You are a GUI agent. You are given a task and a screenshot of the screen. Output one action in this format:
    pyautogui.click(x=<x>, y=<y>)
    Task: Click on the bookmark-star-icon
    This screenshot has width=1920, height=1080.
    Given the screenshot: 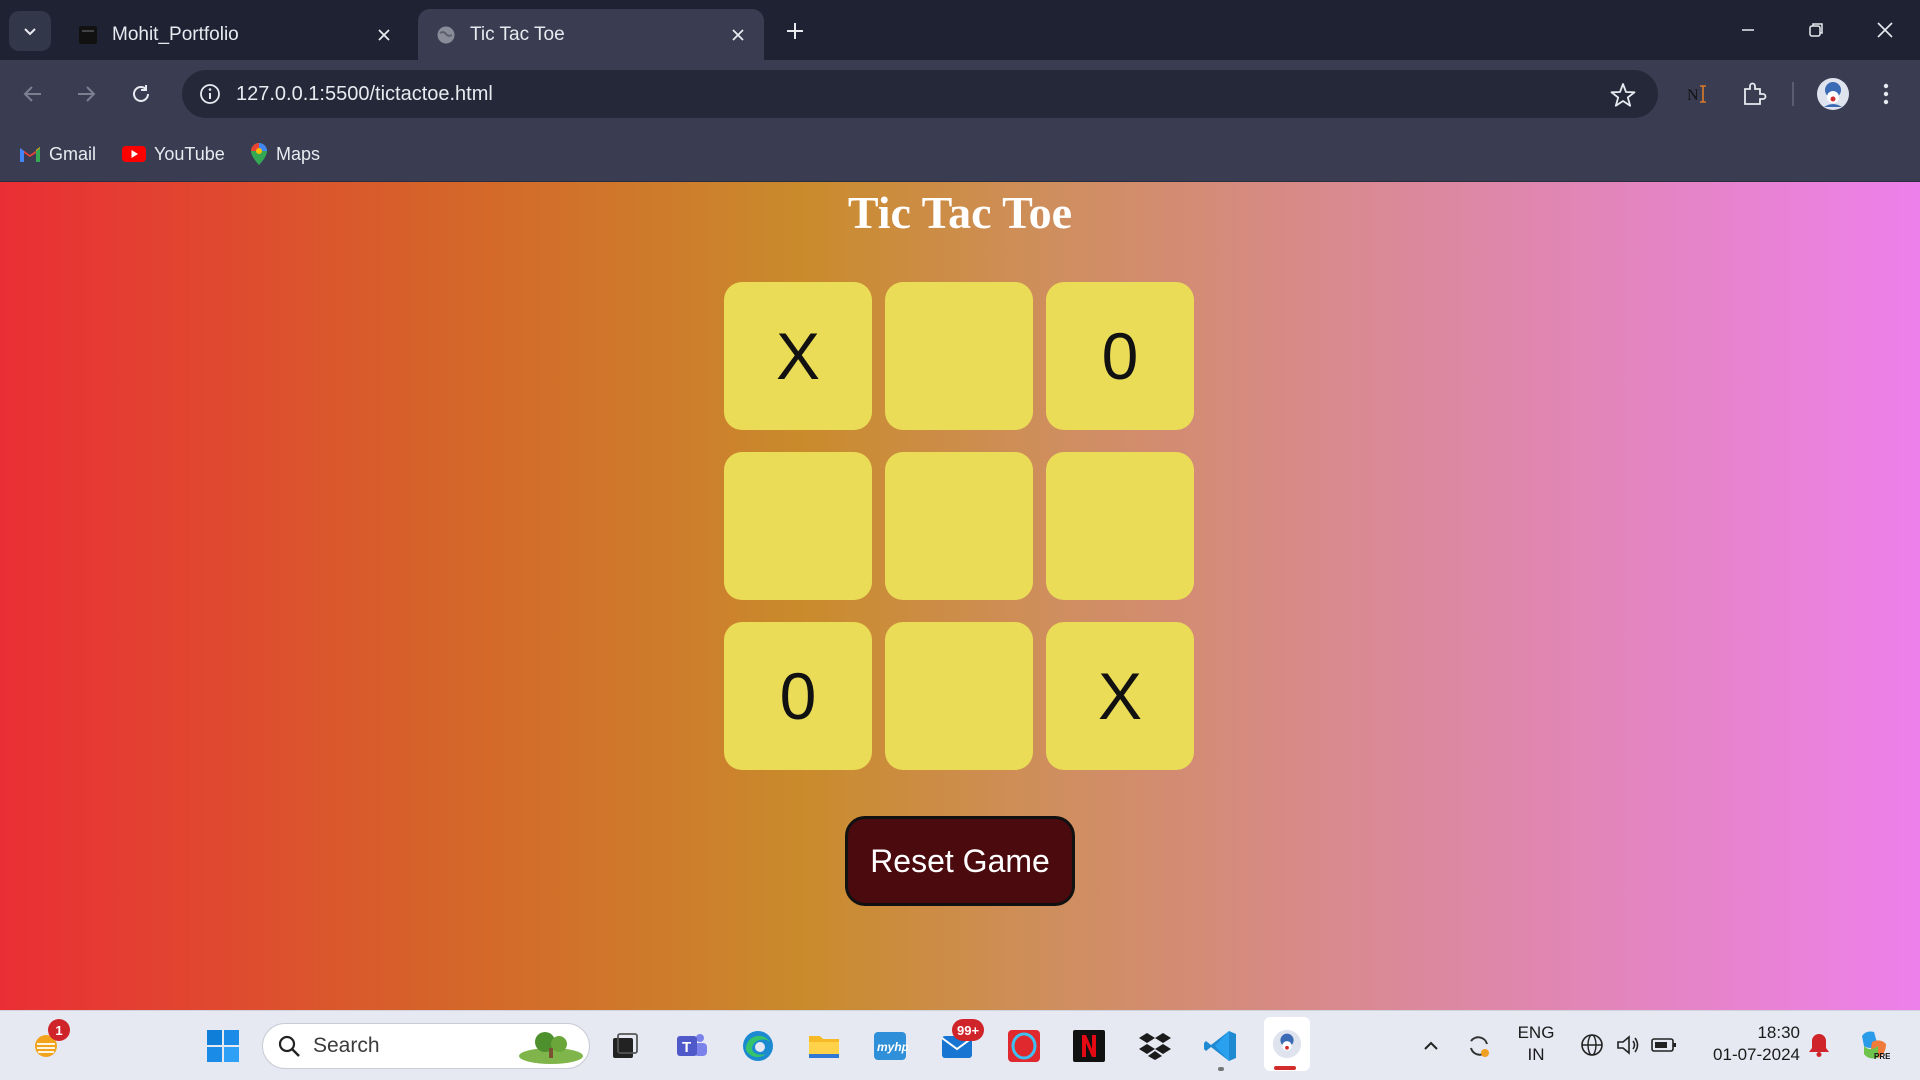 What is the action you would take?
    pyautogui.click(x=1623, y=95)
    